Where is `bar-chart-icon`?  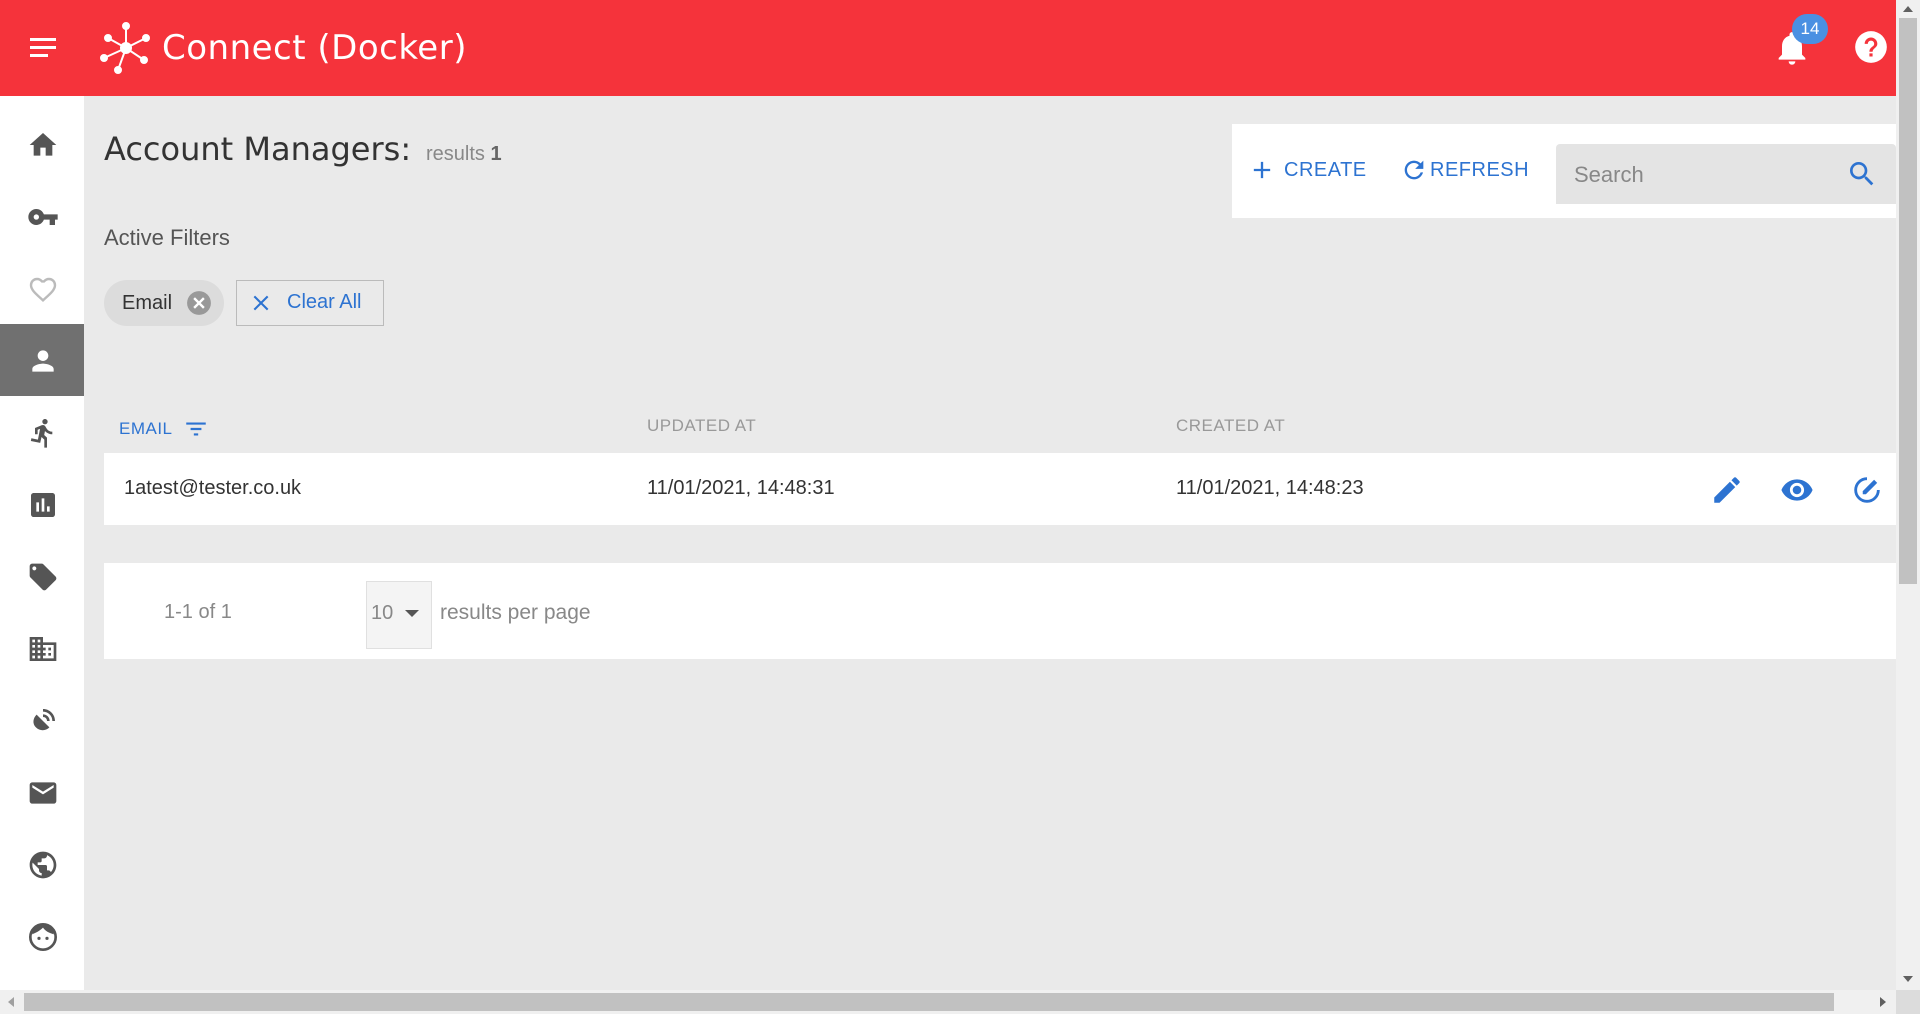 bar-chart-icon is located at coordinates (43, 505).